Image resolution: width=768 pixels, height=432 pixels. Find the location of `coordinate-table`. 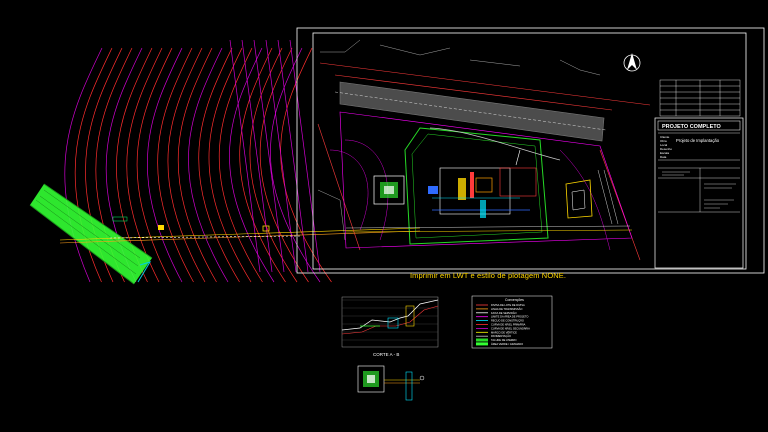

coordinate-table is located at coordinates (700, 98).